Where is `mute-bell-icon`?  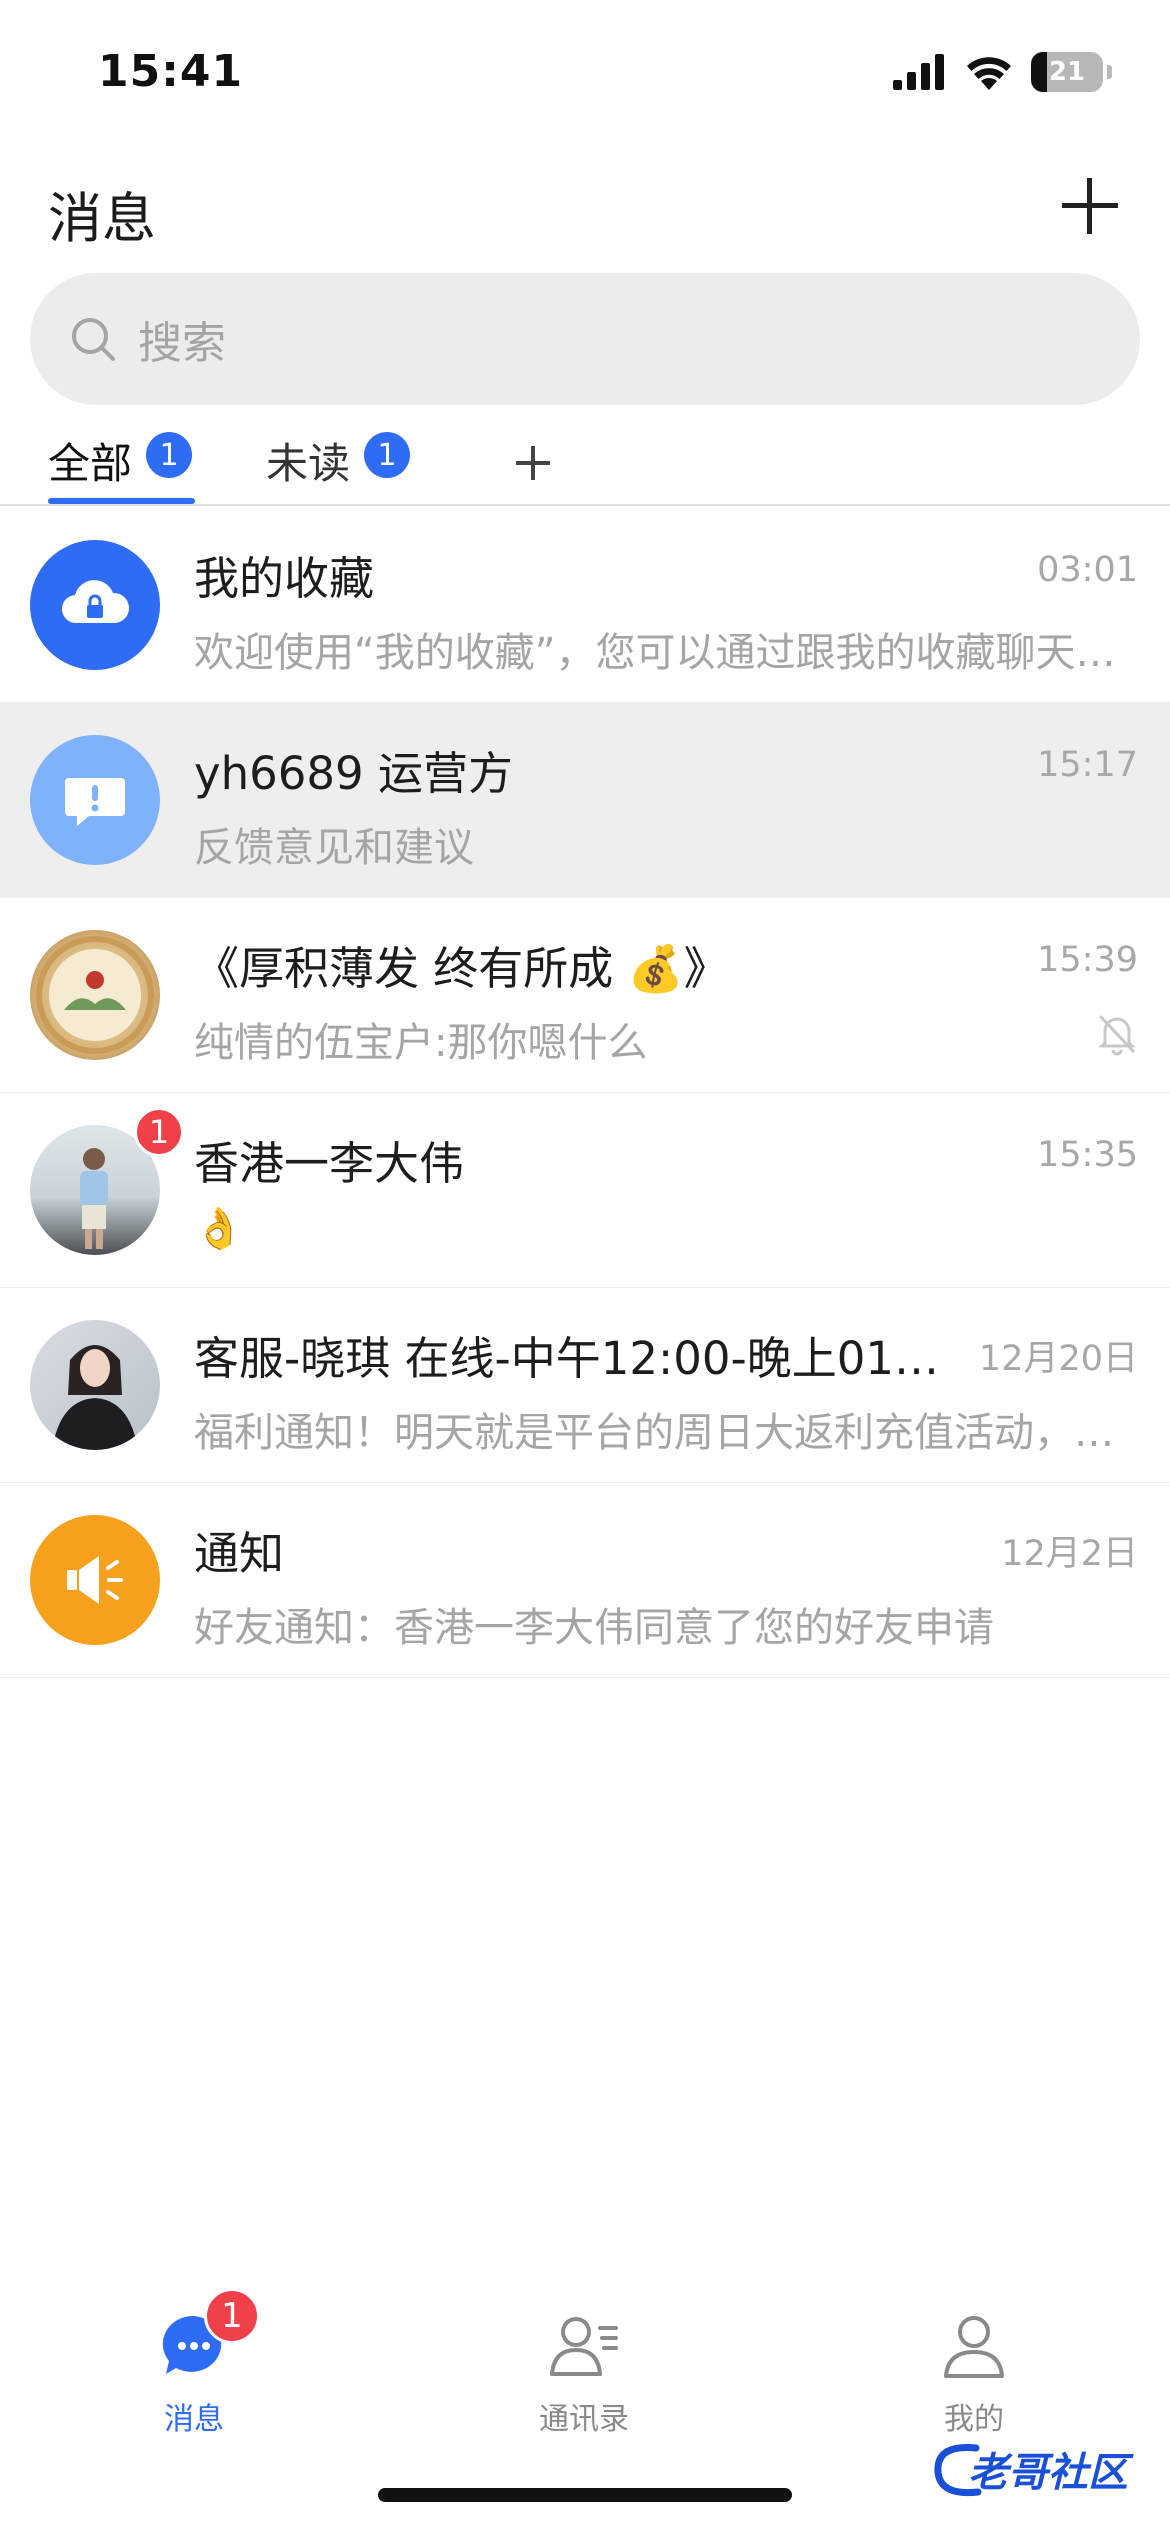 mute-bell-icon is located at coordinates (1117, 1035).